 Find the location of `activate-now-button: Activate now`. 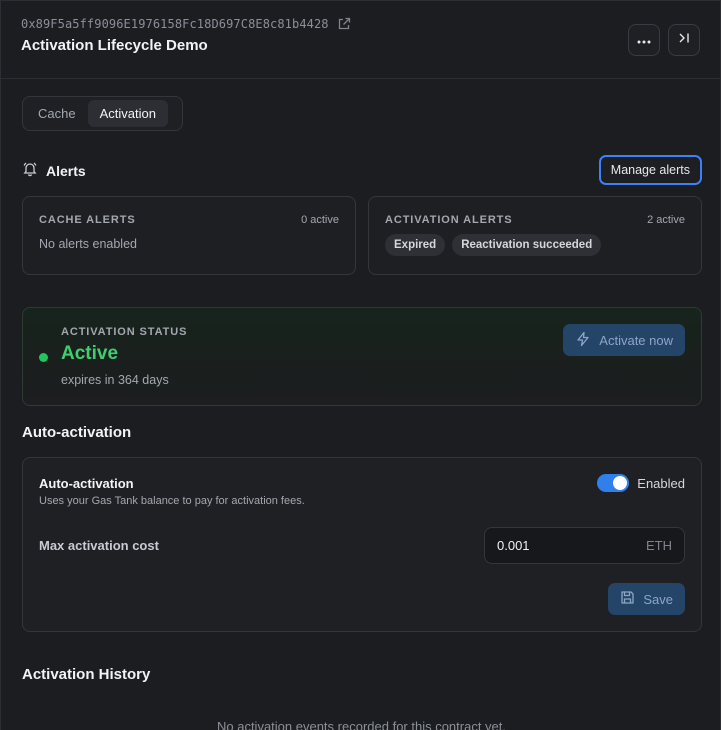

activate-now-button: Activate now is located at coordinates (624, 340).